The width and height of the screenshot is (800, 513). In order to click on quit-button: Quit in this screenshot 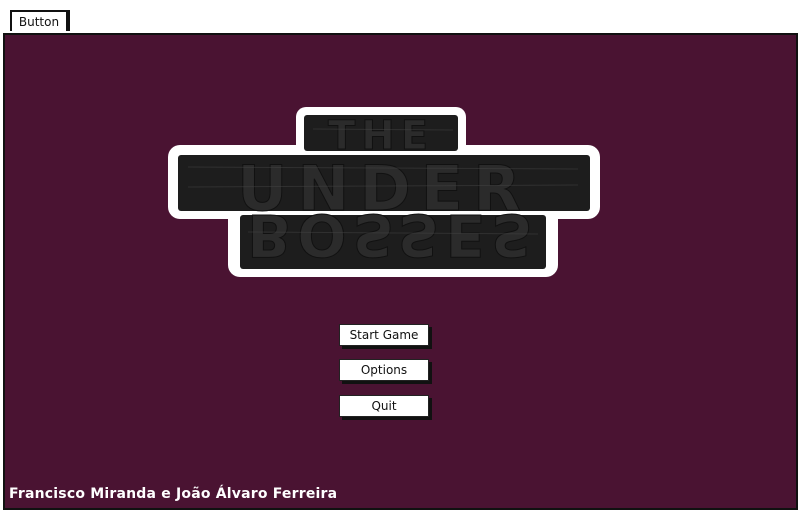, I will do `click(384, 406)`.